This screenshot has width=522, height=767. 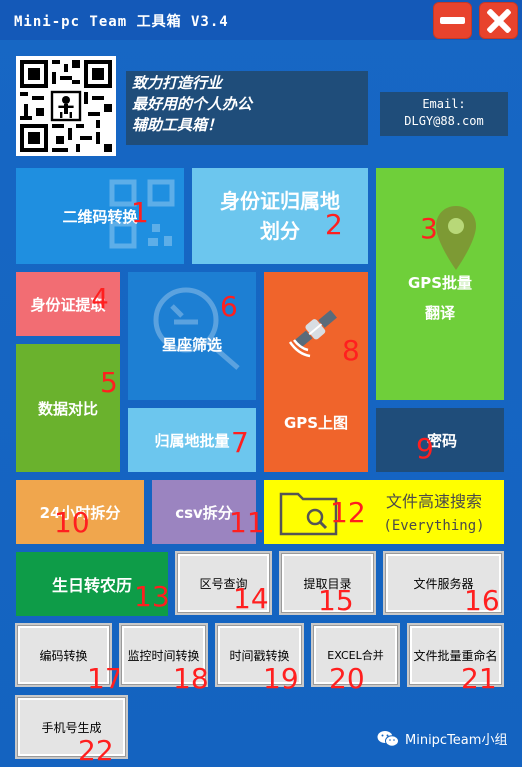 I want to click on zodiac-filter-label: 星座筛选, so click(x=191, y=344).